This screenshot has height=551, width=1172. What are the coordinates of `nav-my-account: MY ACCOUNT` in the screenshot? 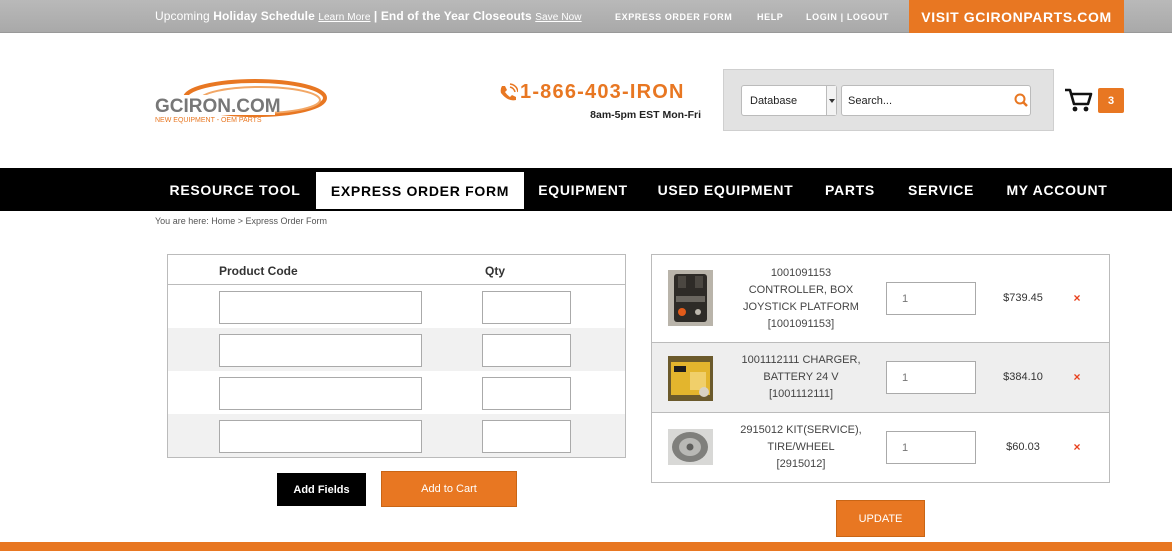 It's located at (1057, 189).